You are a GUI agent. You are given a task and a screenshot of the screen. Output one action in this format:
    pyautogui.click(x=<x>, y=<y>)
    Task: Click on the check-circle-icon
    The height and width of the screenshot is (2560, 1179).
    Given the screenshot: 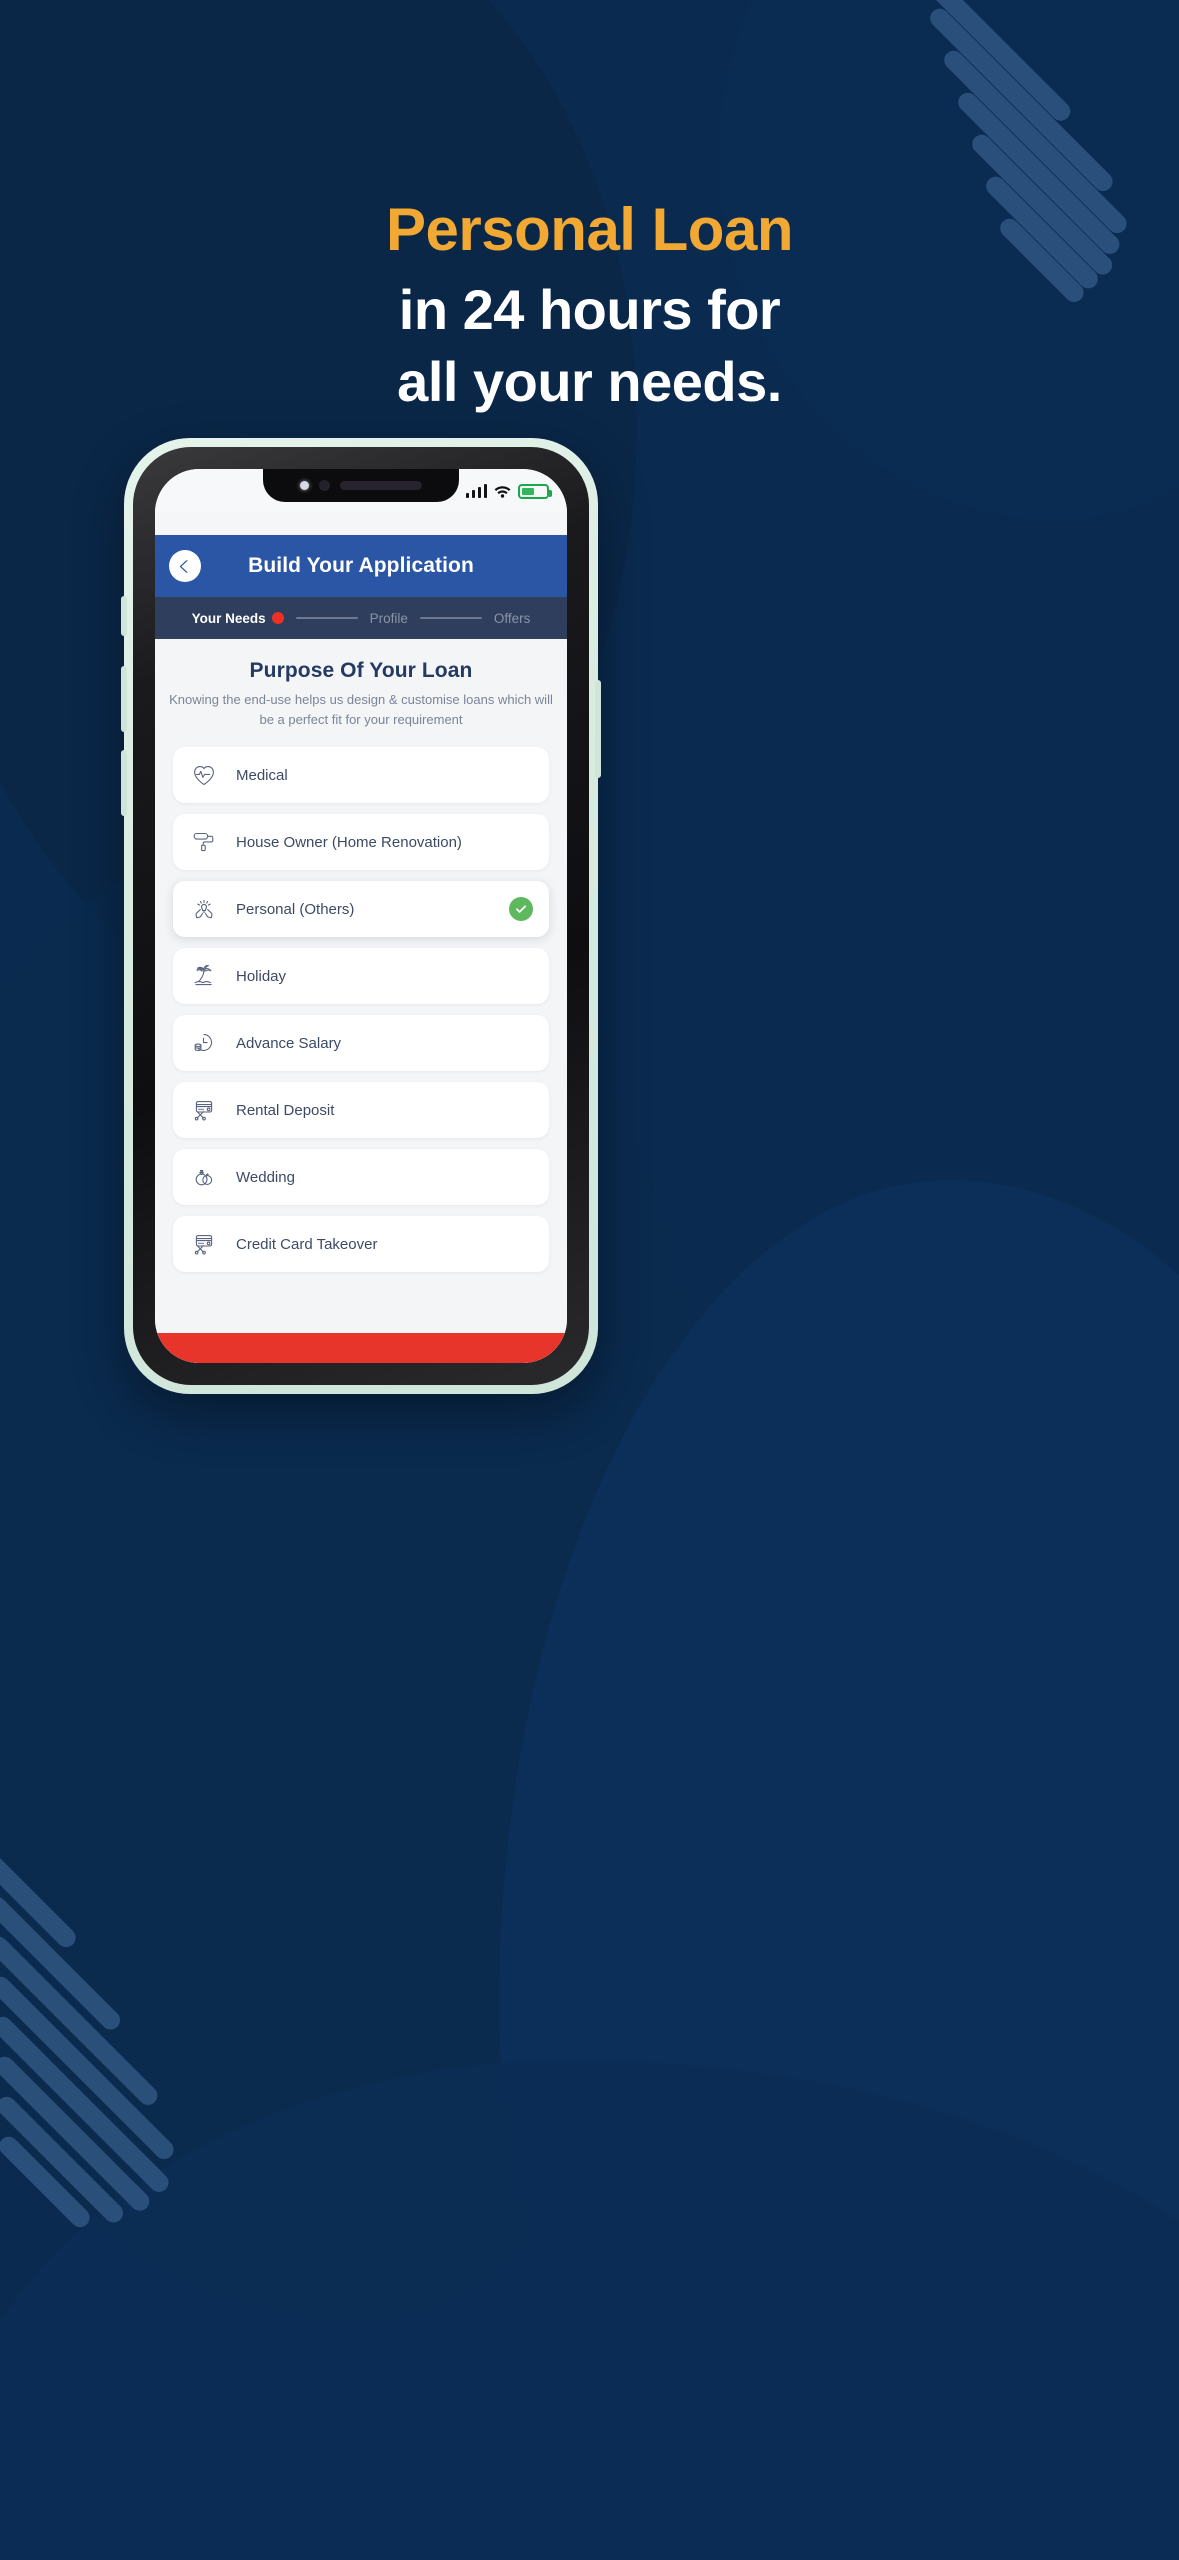 What is the action you would take?
    pyautogui.click(x=521, y=909)
    